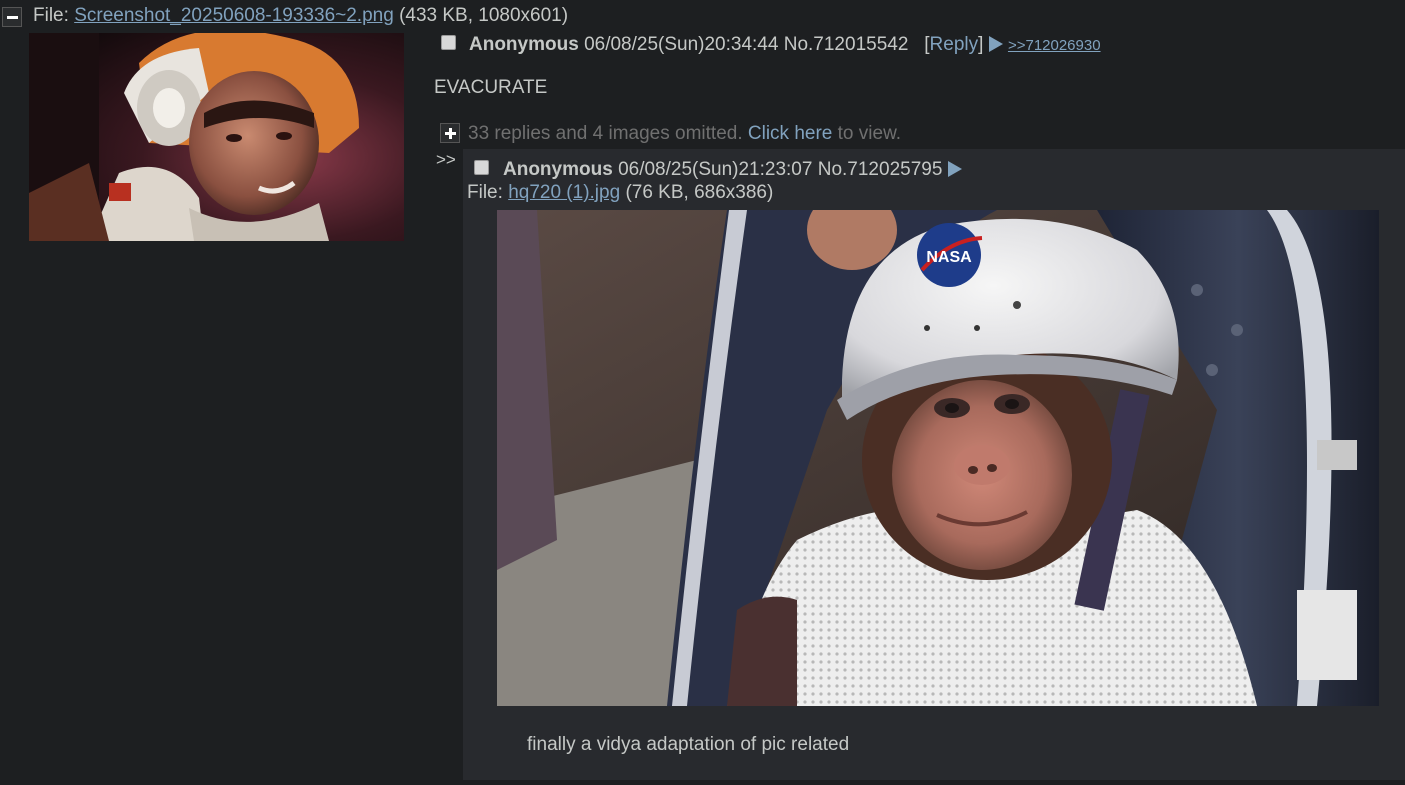 Image resolution: width=1405 pixels, height=785 pixels. Describe the element at coordinates (681, 44) in the screenshot. I see `op-datetime: 06/08/25(Sun)20:34:44` at that location.